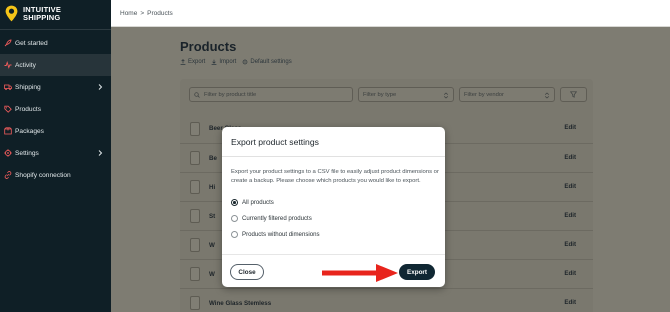  What do you see at coordinates (183, 62) in the screenshot?
I see `upload-icon` at bounding box center [183, 62].